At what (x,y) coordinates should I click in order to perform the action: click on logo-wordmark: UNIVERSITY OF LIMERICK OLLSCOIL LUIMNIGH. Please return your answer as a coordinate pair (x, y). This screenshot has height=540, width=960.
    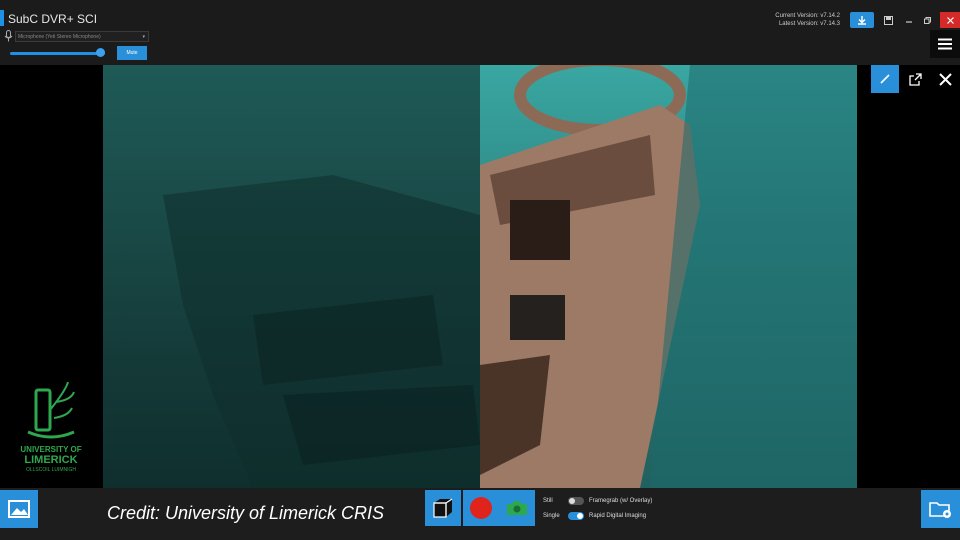
    Looking at the image, I should click on (51, 460).